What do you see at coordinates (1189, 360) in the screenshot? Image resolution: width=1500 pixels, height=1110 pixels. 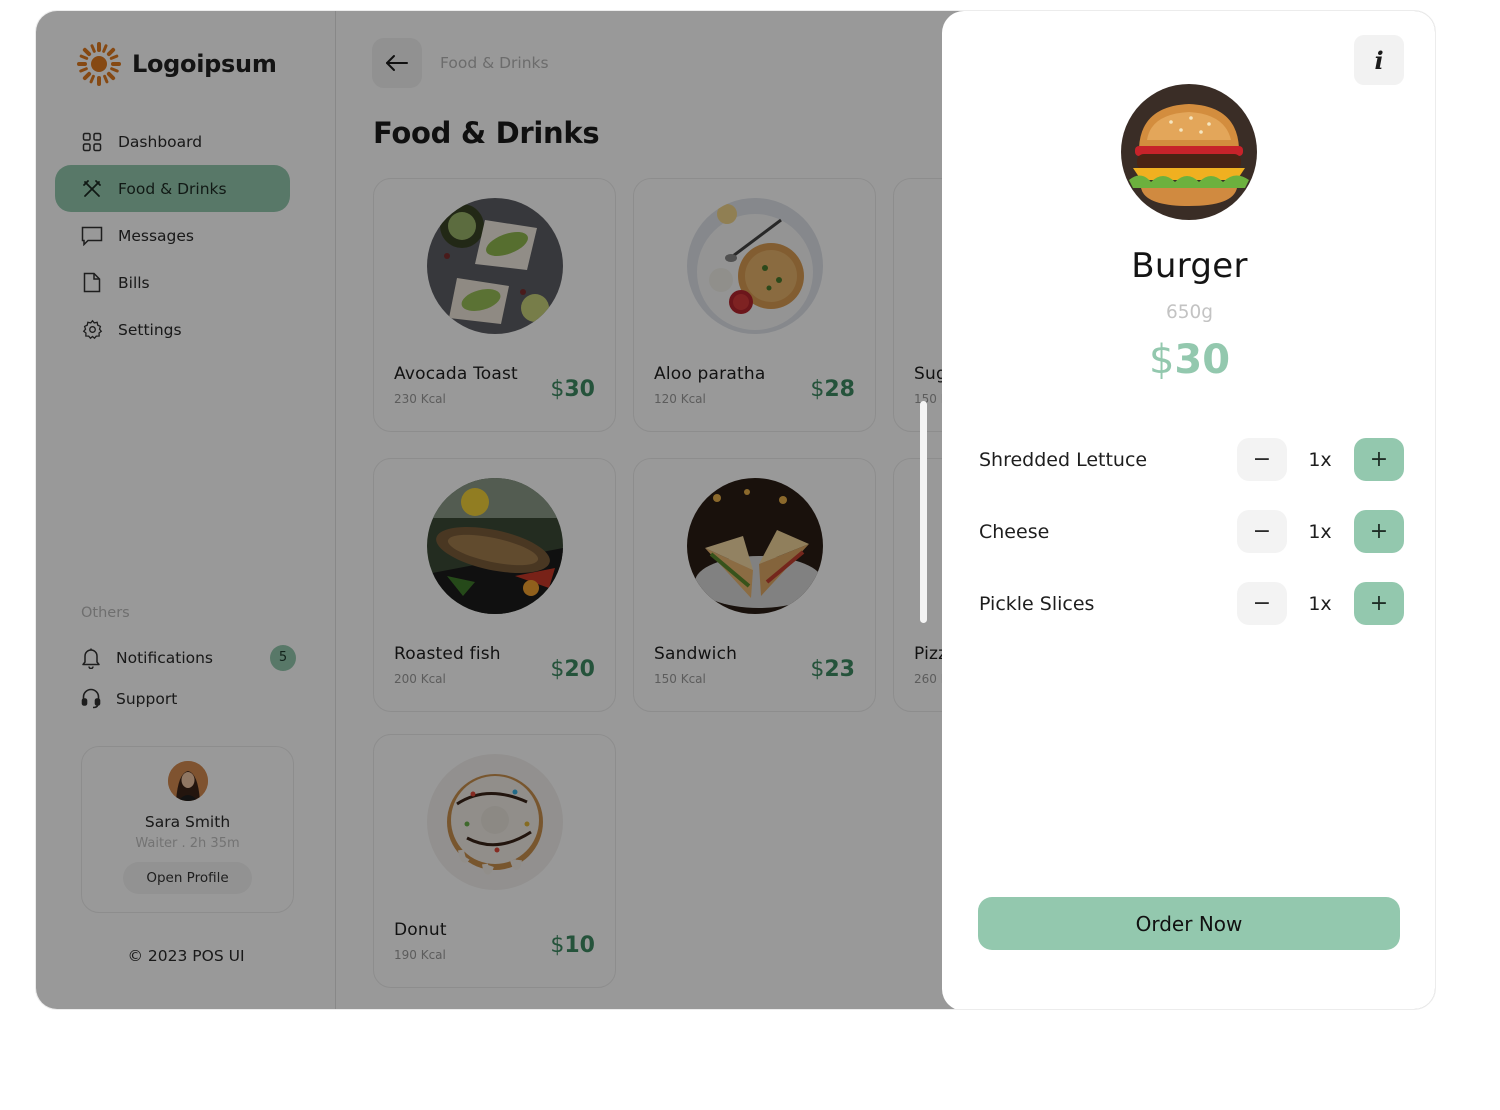 I see `item-price: $30` at bounding box center [1189, 360].